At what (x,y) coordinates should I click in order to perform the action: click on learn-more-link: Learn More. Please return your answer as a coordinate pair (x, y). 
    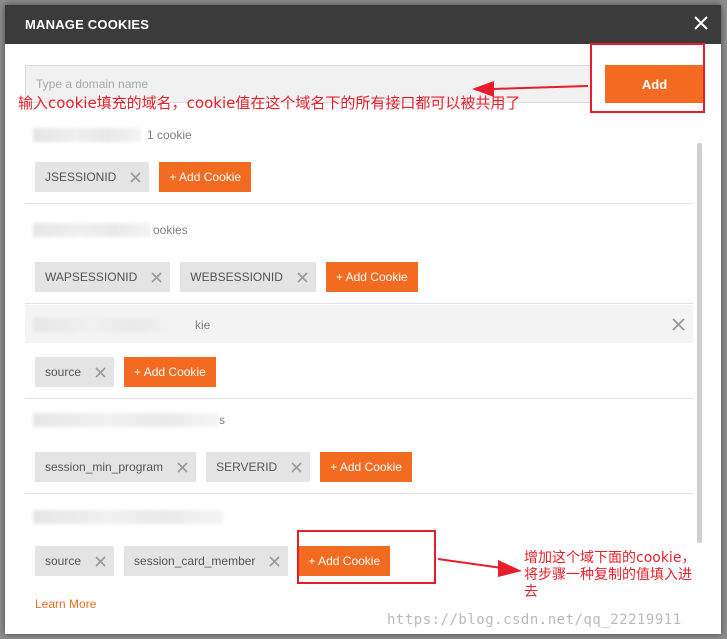
    Looking at the image, I should click on (65, 604).